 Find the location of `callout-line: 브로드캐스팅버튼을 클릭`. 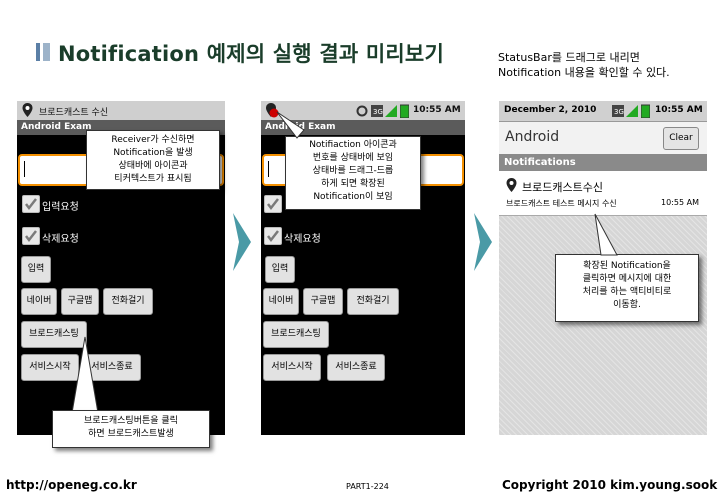

callout-line: 브로드캐스팅버튼을 클릭 is located at coordinates (131, 421).